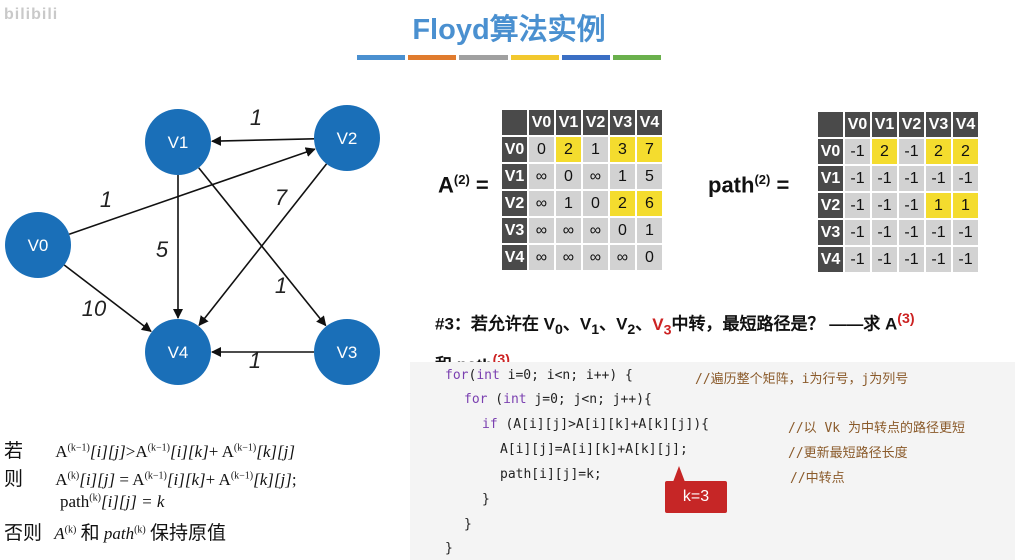 This screenshot has width=1018, height=560. Describe the element at coordinates (178, 352) in the screenshot. I see `node-label-V4: V4` at that location.